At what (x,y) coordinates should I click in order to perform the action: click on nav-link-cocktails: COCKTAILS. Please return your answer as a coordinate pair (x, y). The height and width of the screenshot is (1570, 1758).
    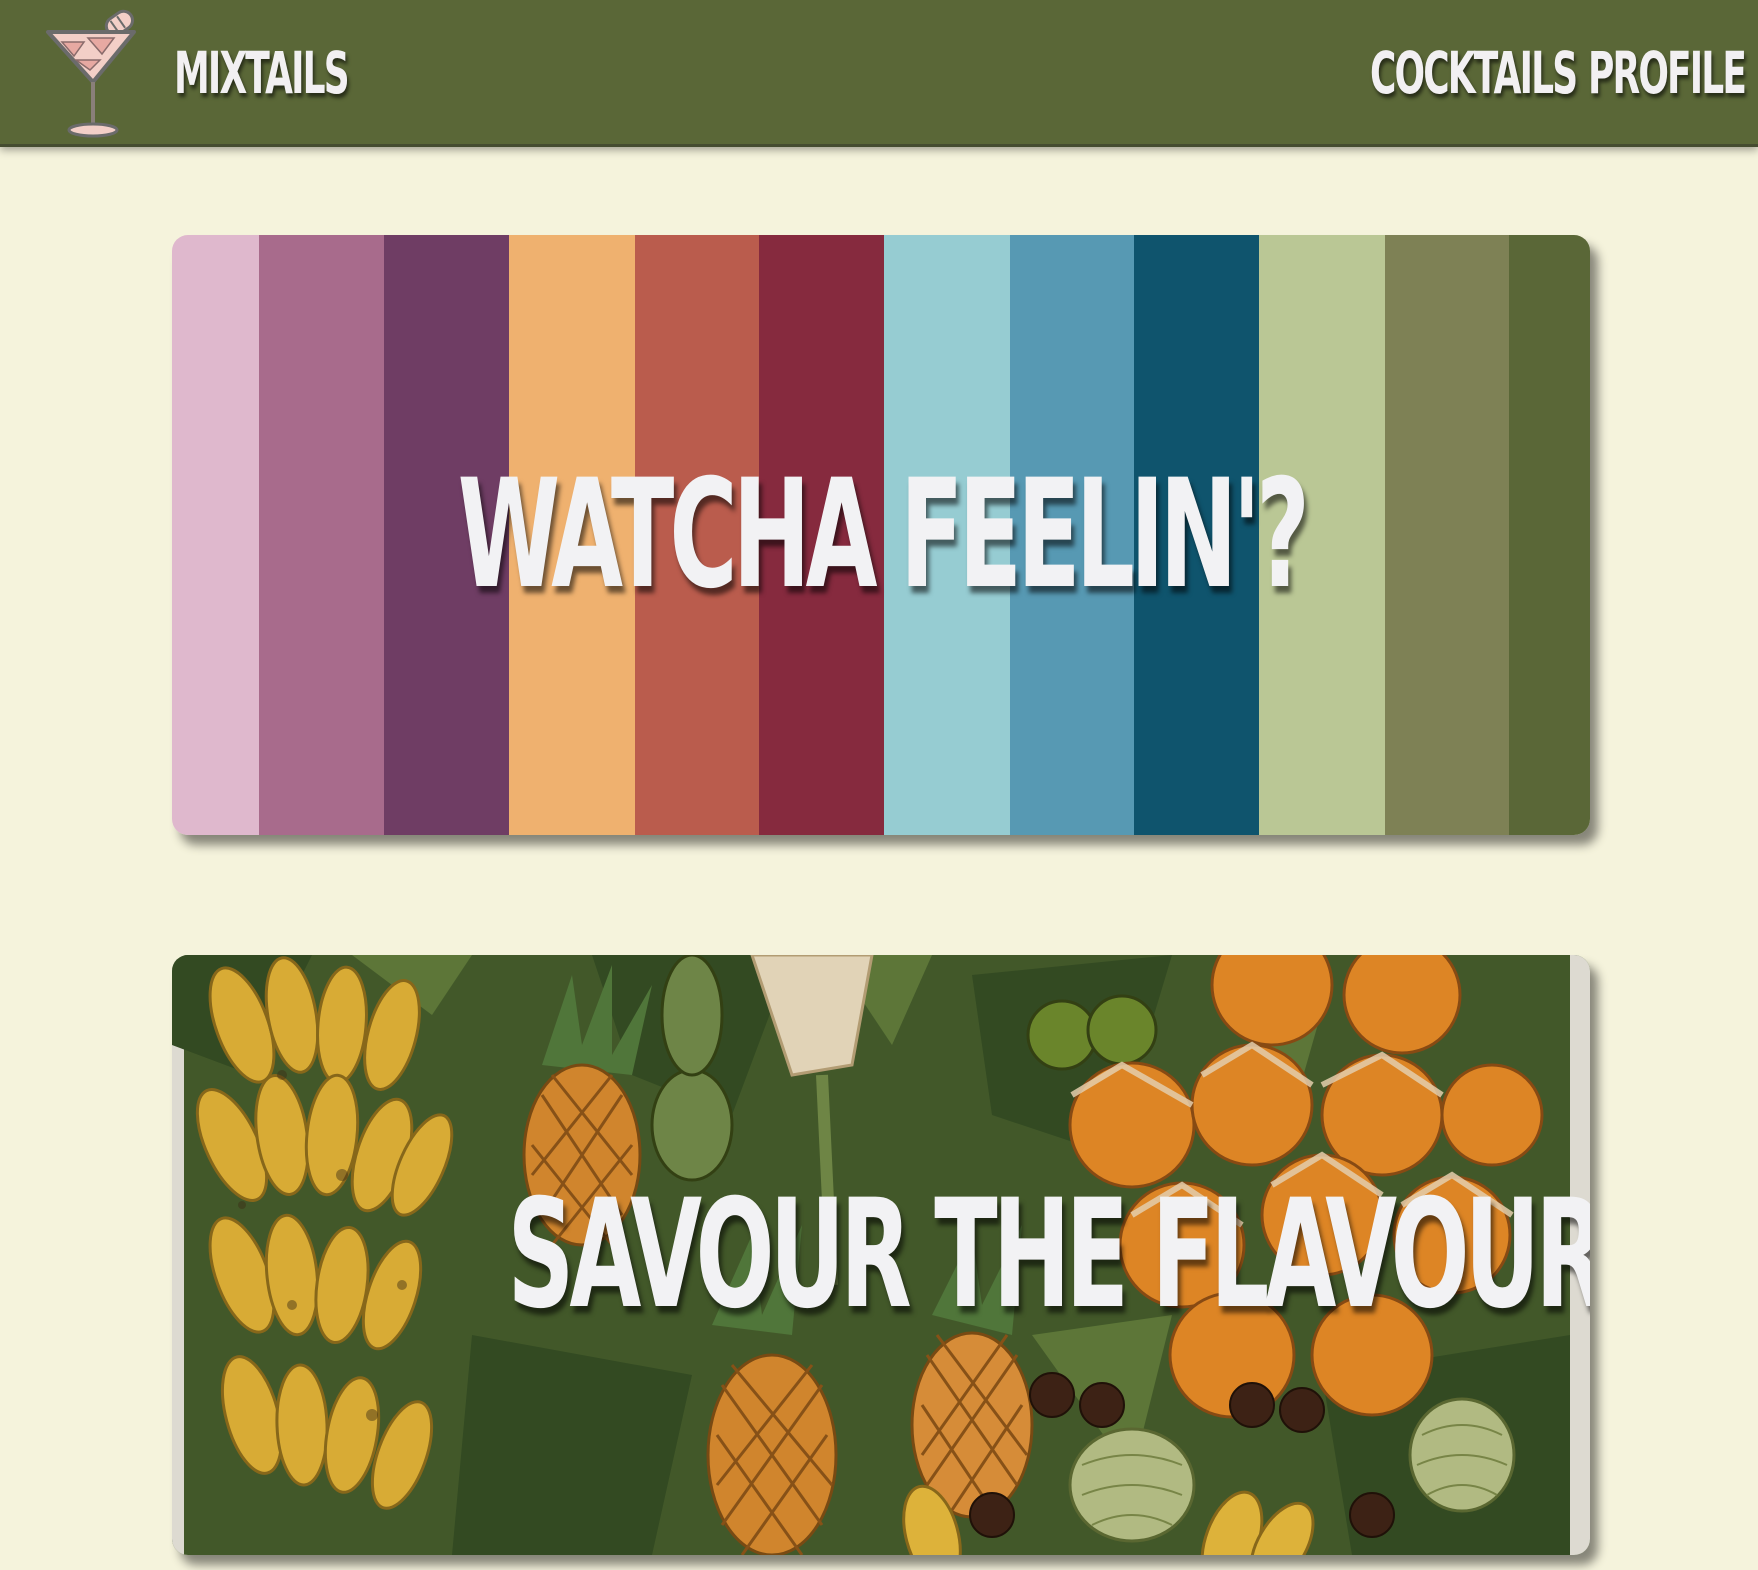
    Looking at the image, I should click on (1474, 73).